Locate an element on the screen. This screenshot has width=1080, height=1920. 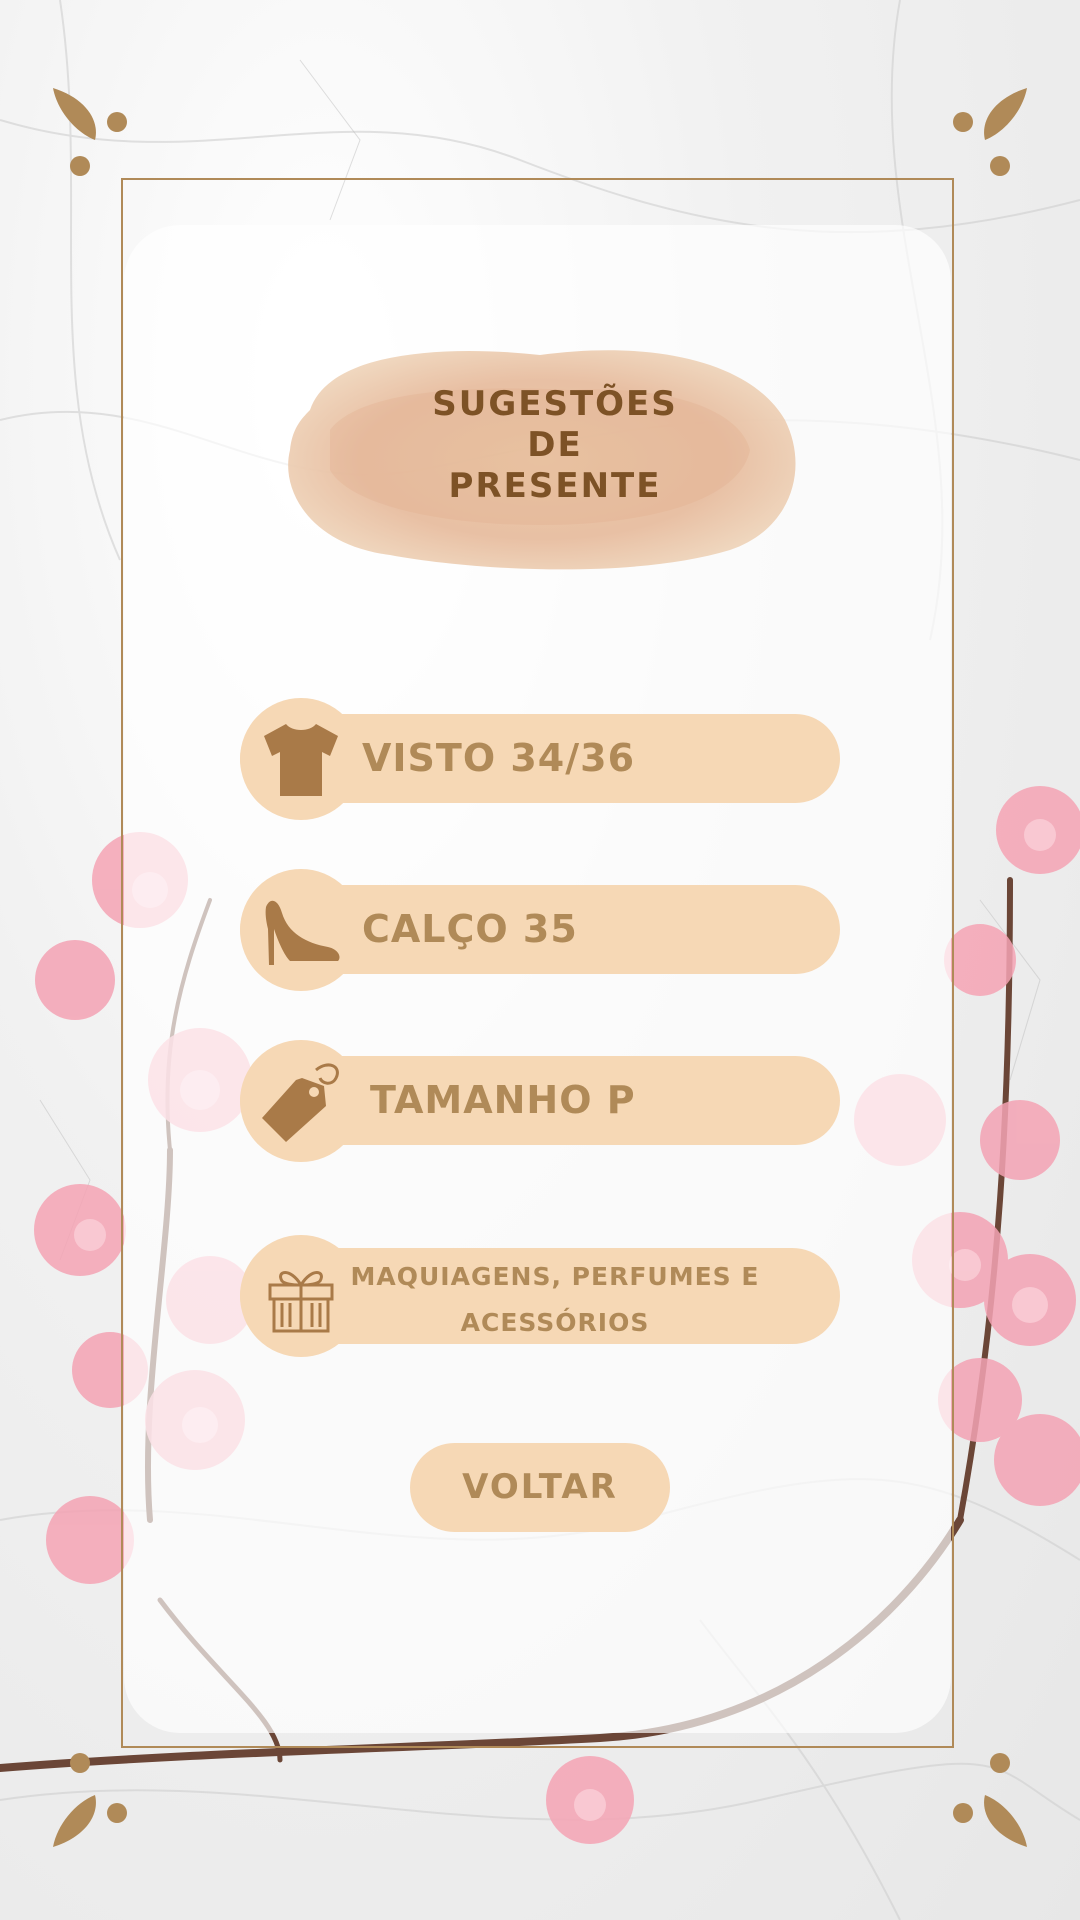
title-line-2: DE is located at coordinates (555, 445).